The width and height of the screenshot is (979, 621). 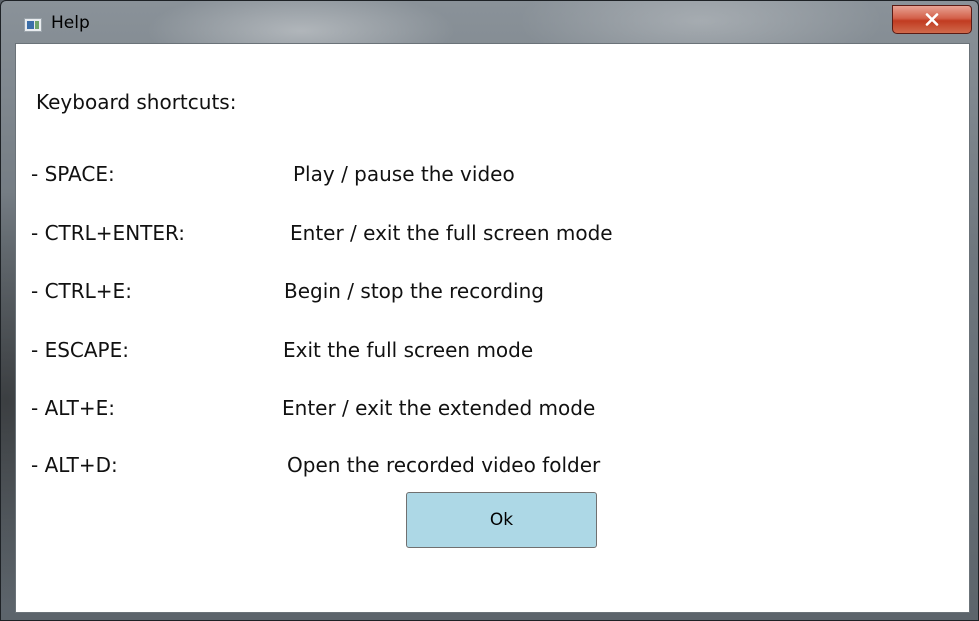 I want to click on close-button, so click(x=932, y=19).